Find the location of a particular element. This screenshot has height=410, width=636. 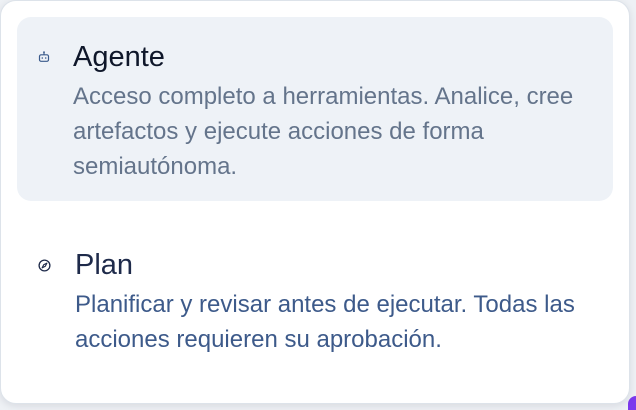

background-avatar-edge is located at coordinates (632, 403).